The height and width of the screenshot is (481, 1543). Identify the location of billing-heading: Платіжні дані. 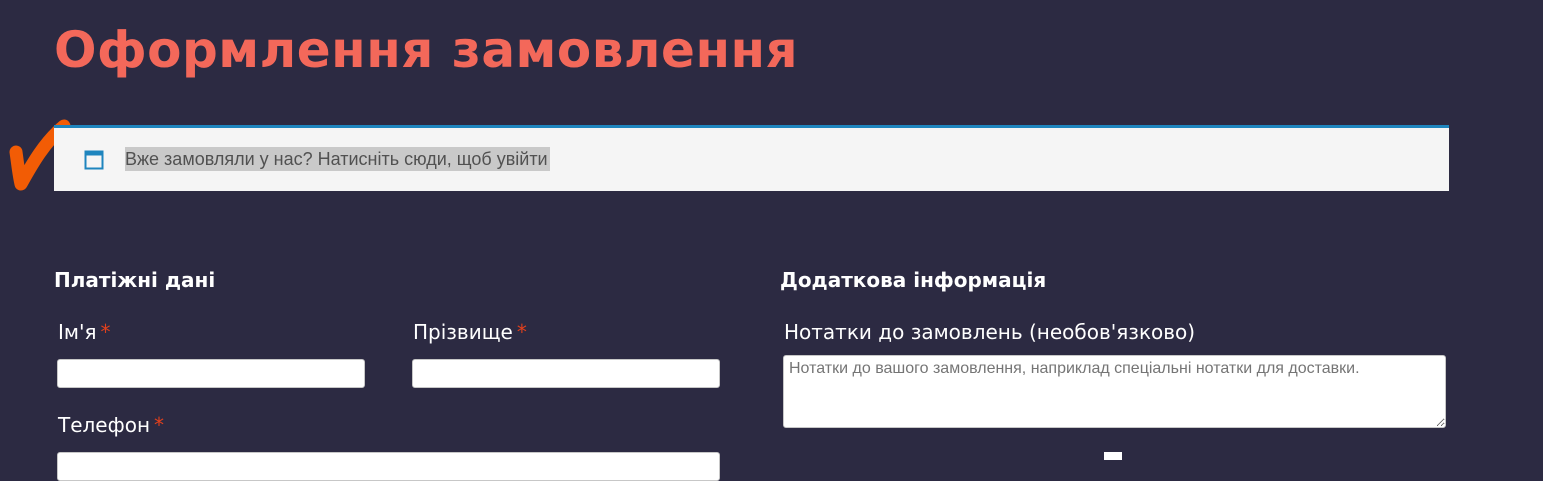
(135, 280).